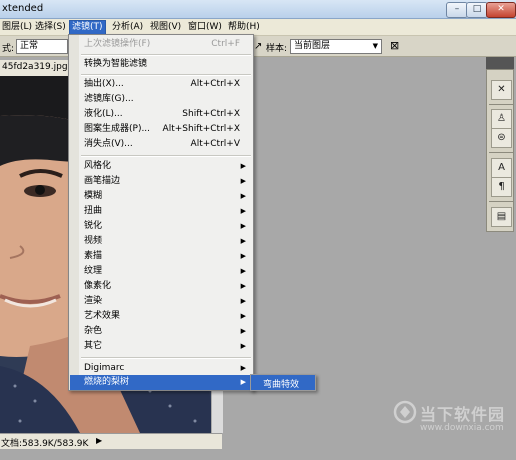  Describe the element at coordinates (93, 226) in the screenshot. I see `menu-item-label: 锐化` at that location.